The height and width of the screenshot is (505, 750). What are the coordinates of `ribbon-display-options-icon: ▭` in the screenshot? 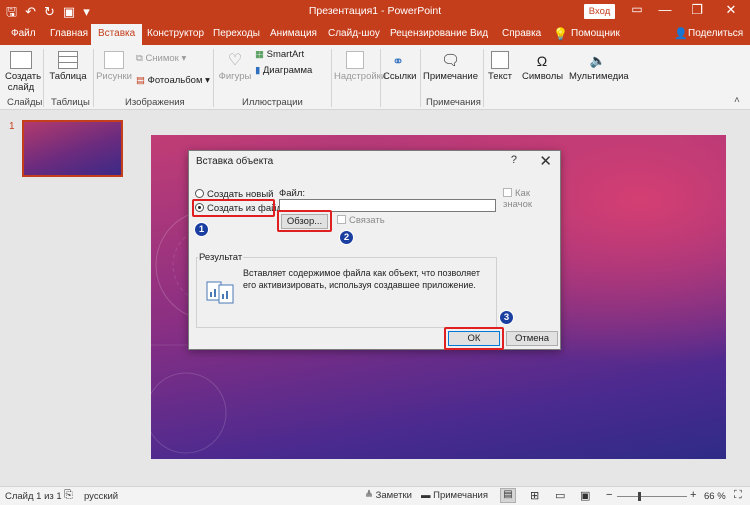 It's located at (637, 9).